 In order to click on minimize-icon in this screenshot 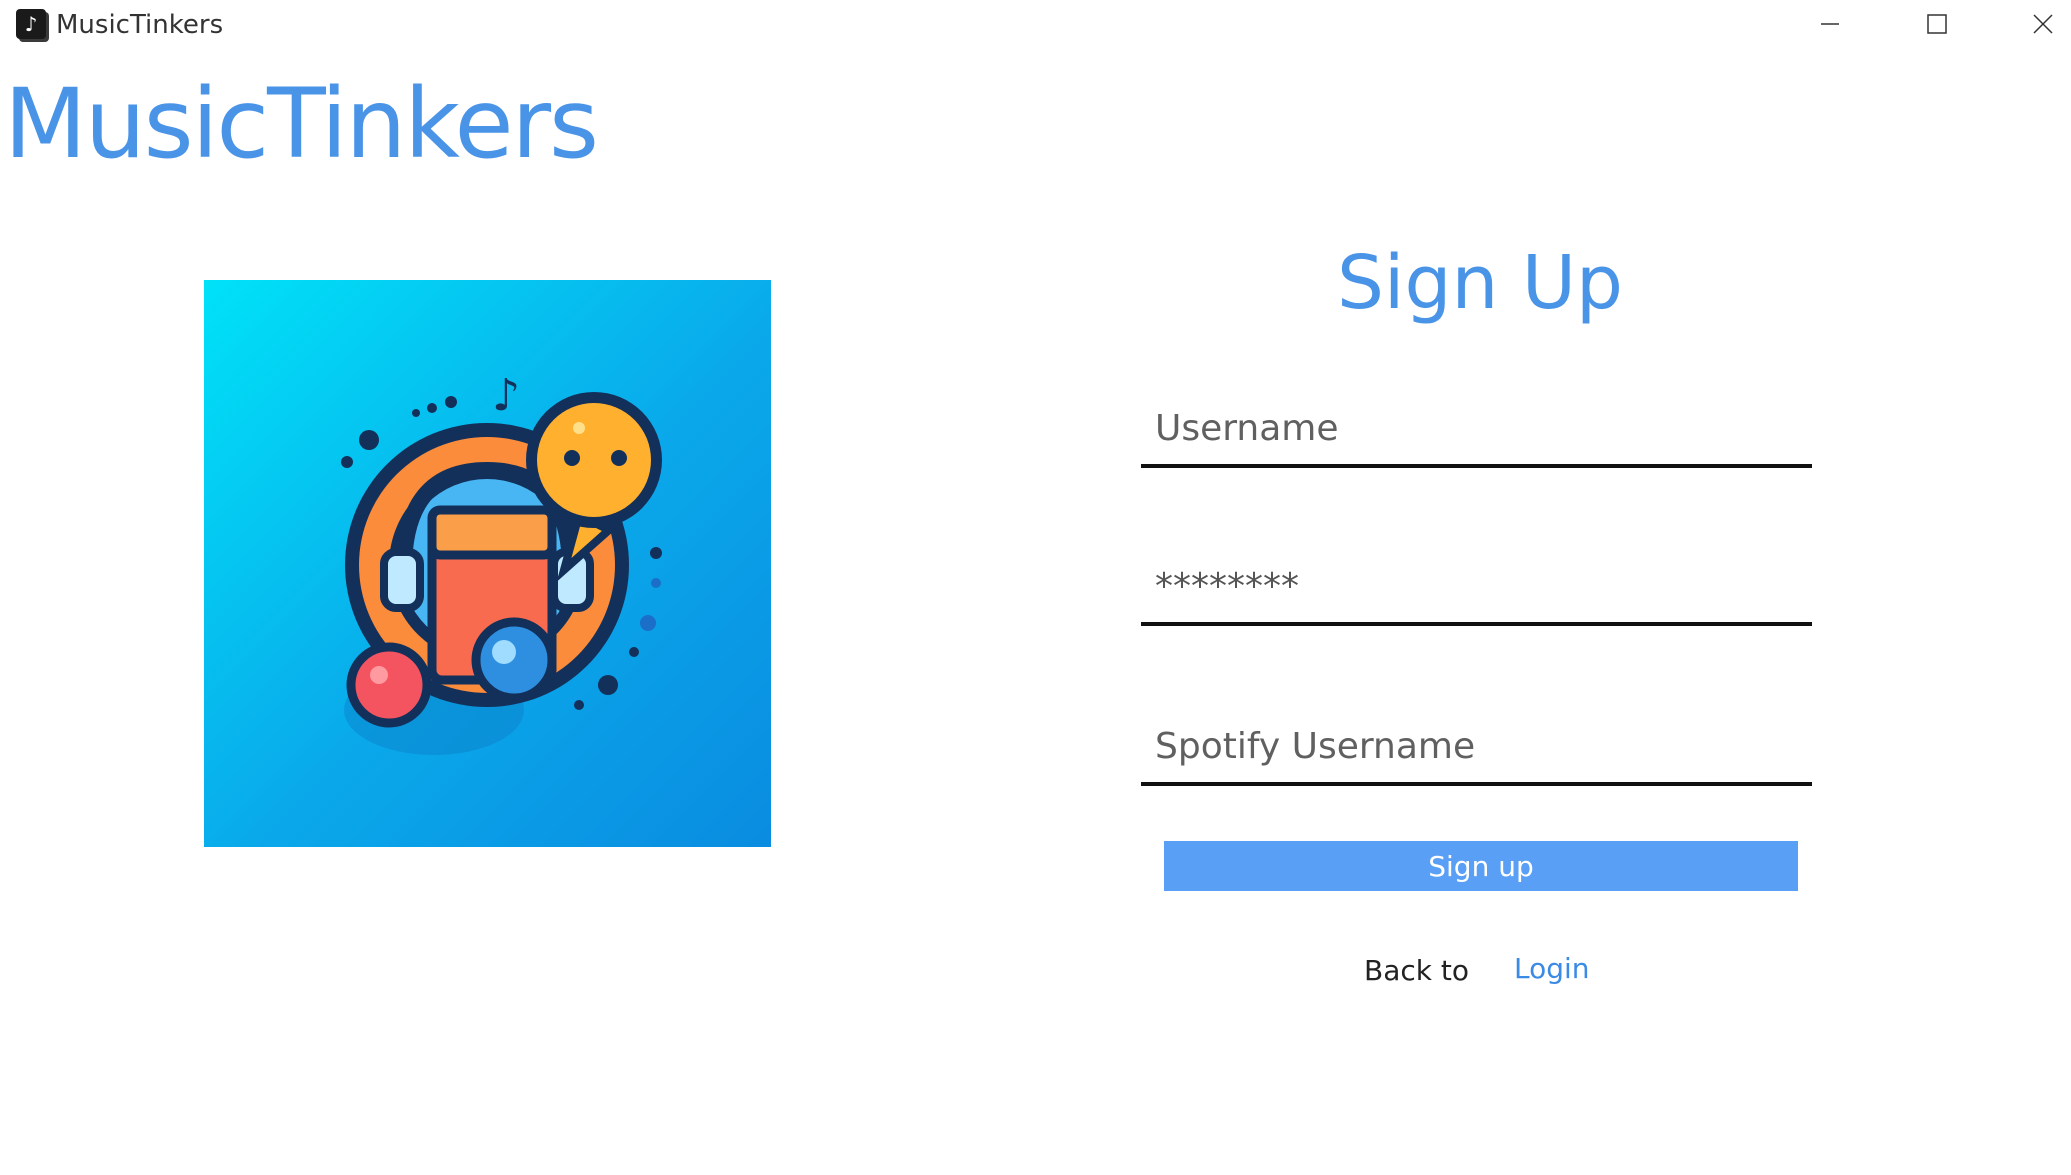, I will do `click(1830, 24)`.